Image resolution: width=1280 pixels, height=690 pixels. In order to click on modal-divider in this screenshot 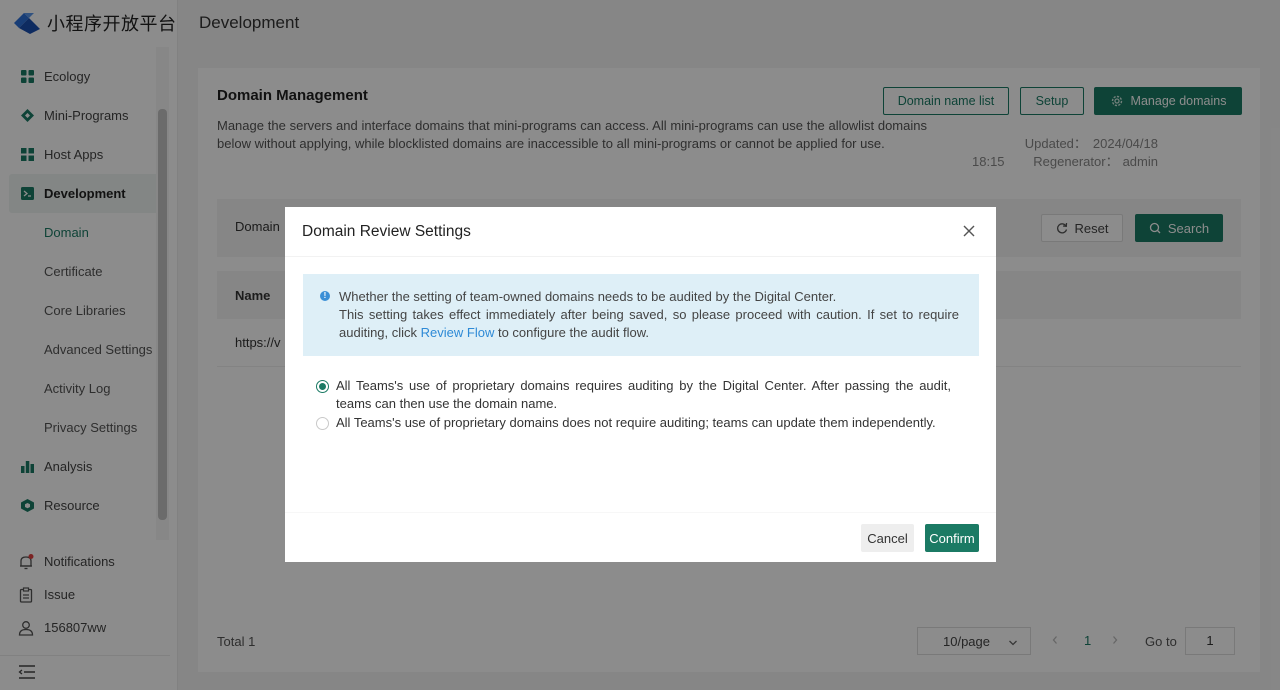, I will do `click(640, 256)`.